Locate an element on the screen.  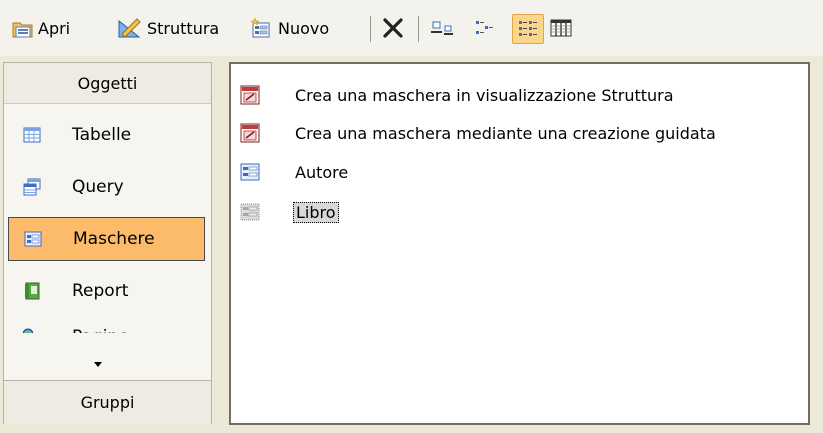
open-button: Apri is located at coordinates (41, 28).